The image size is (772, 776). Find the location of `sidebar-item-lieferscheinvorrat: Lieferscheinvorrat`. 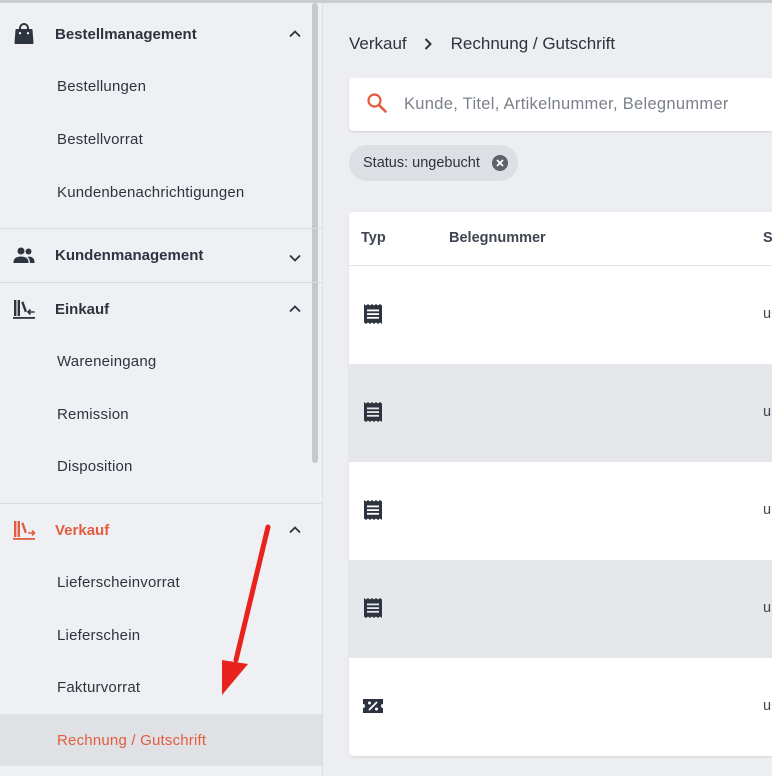

sidebar-item-lieferscheinvorrat: Lieferscheinvorrat is located at coordinates (161, 582).